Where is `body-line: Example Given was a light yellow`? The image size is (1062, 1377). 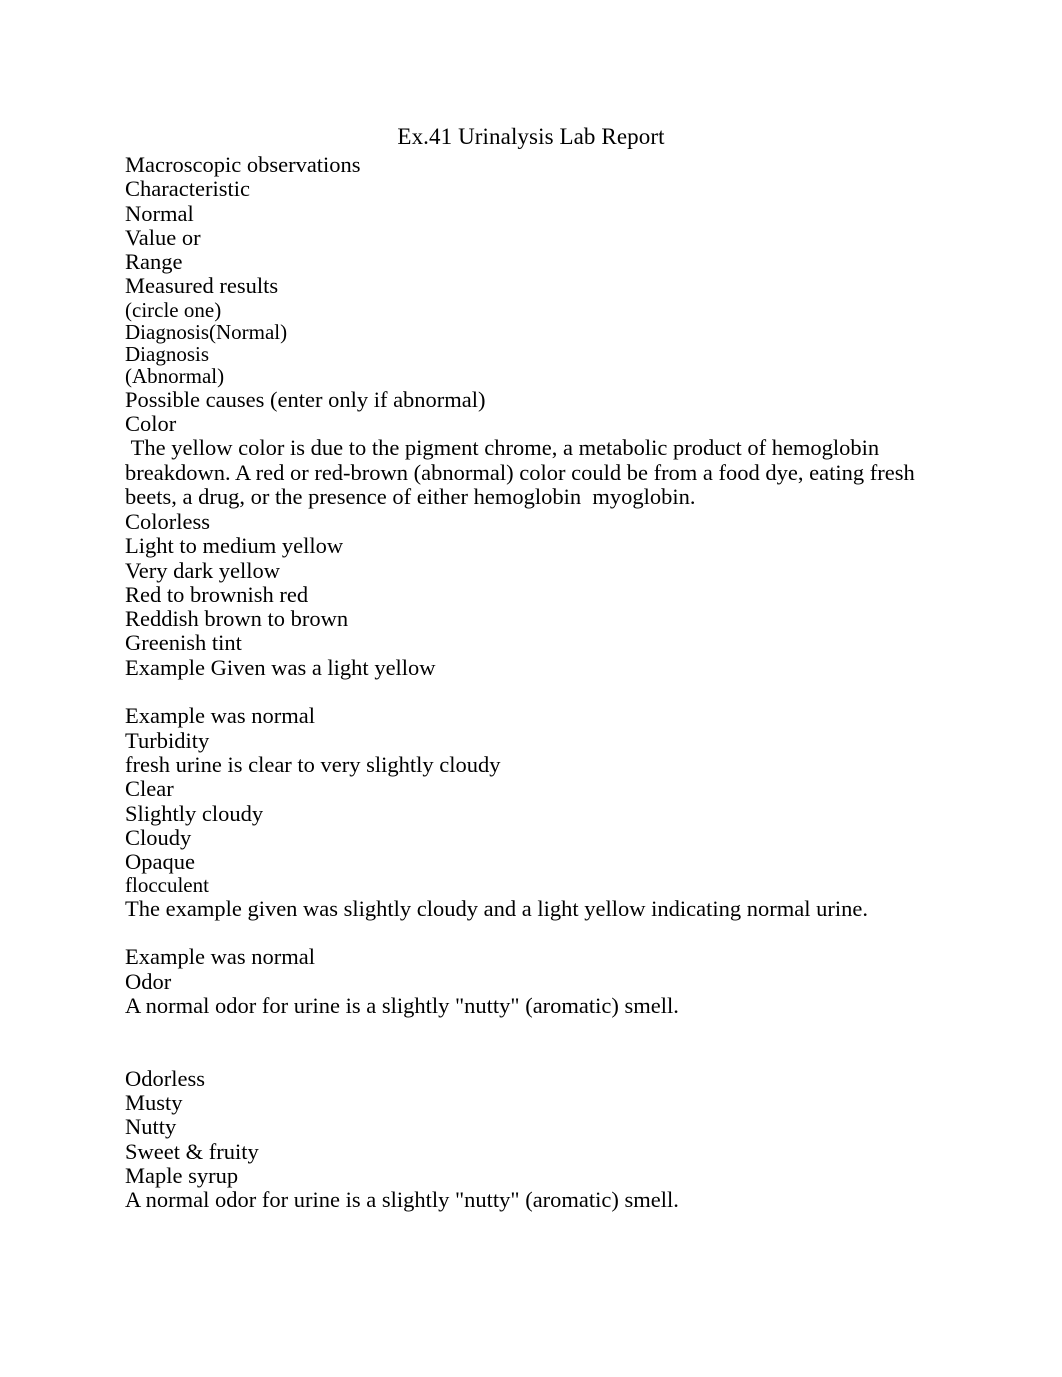 body-line: Example Given was a light yellow is located at coordinates (280, 667).